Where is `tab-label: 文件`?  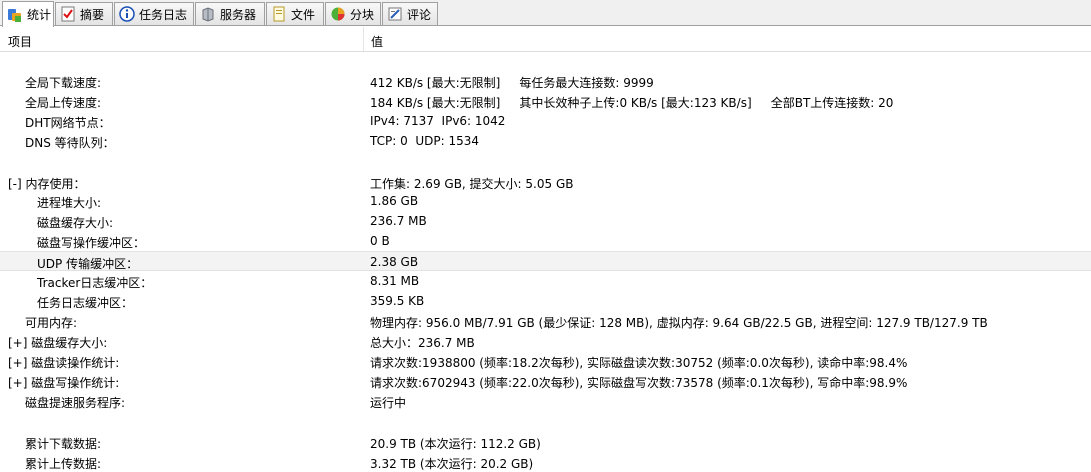
tab-label: 文件 is located at coordinates (303, 14).